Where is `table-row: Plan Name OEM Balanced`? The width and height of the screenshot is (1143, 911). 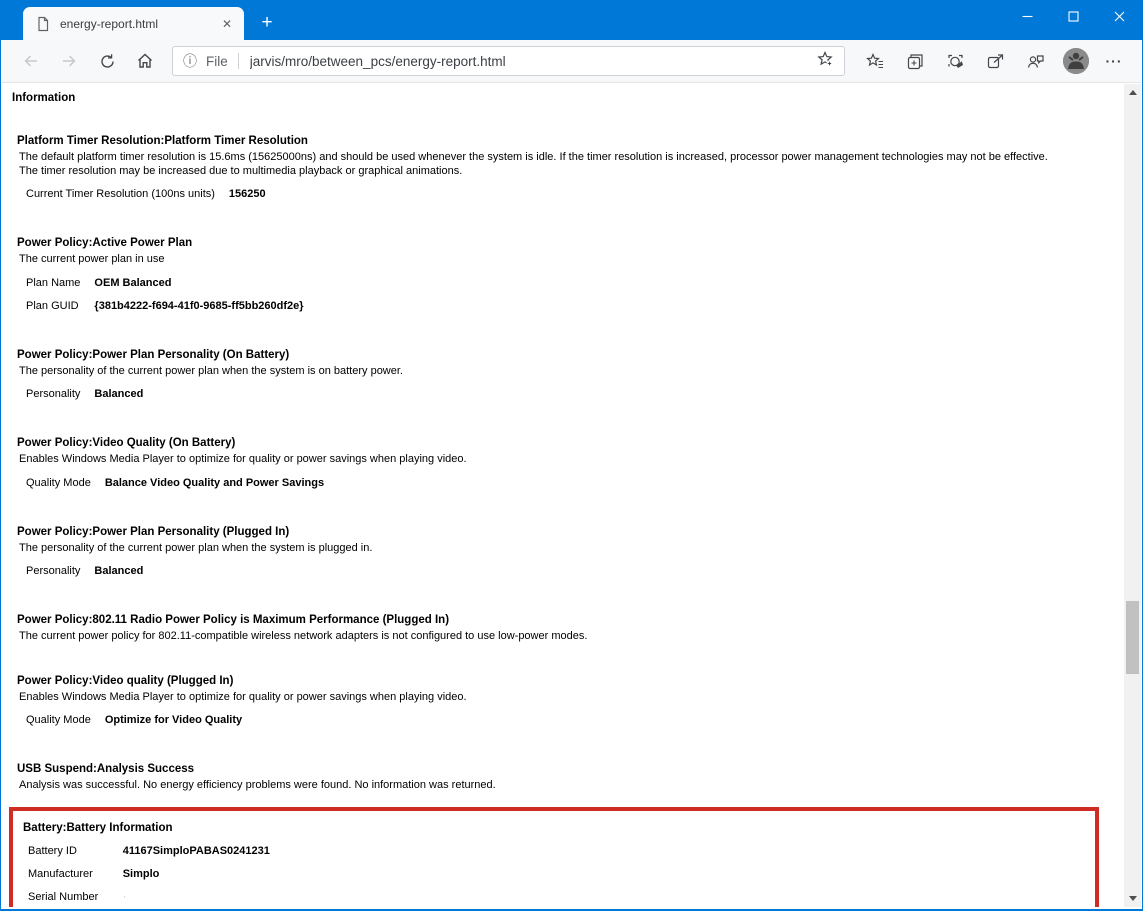 table-row: Plan Name OEM Balanced is located at coordinates (165, 283).